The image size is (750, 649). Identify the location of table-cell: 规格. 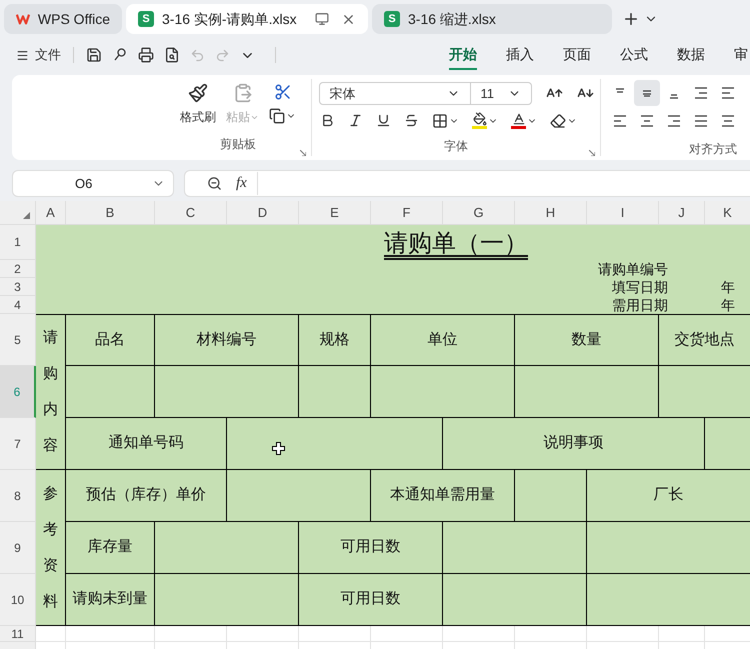
(335, 340).